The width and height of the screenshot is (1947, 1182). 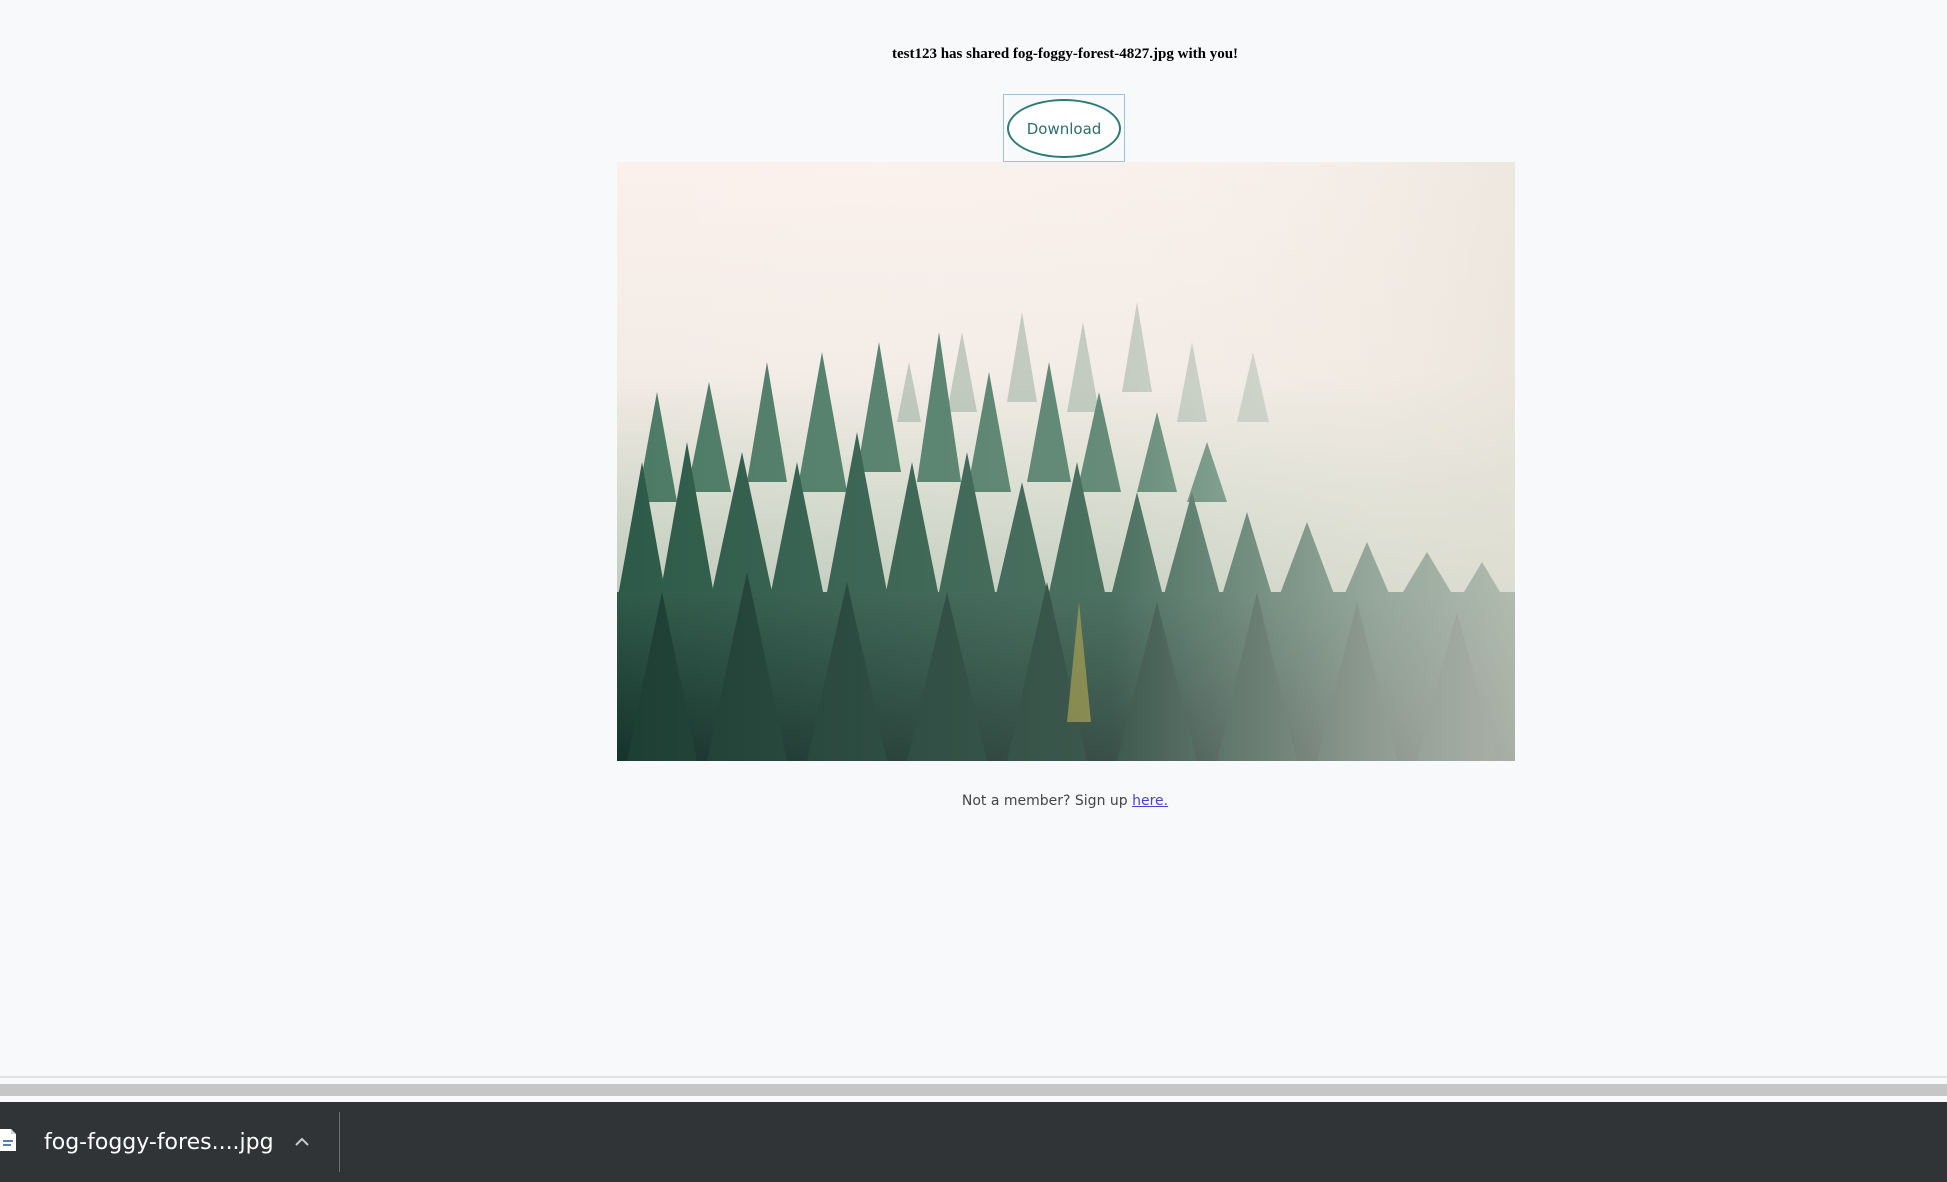 I want to click on signup-prompt: Not a member? Sign up here., so click(x=973, y=801).